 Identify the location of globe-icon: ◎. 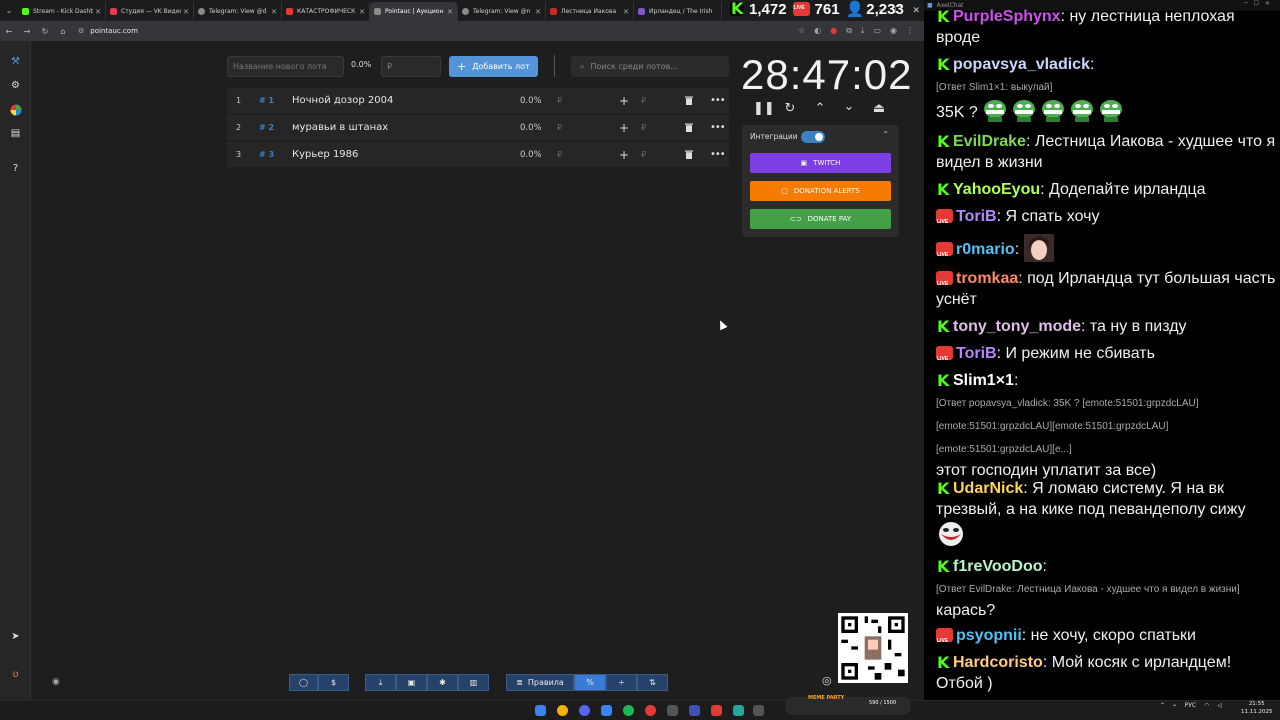
(827, 680).